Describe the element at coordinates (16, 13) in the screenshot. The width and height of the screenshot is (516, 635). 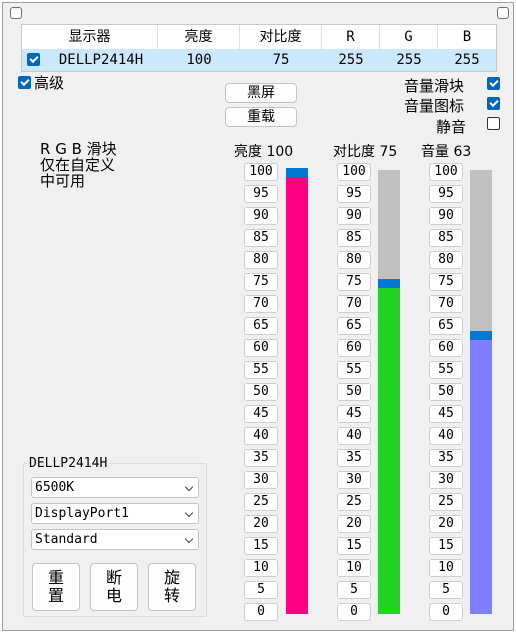
I see `top-left-checkbox` at that location.